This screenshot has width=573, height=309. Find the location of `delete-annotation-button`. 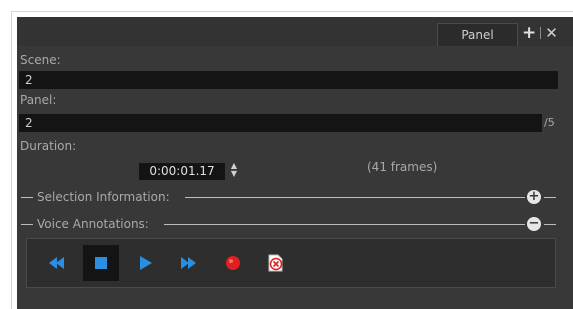

delete-annotation-button is located at coordinates (275, 263).